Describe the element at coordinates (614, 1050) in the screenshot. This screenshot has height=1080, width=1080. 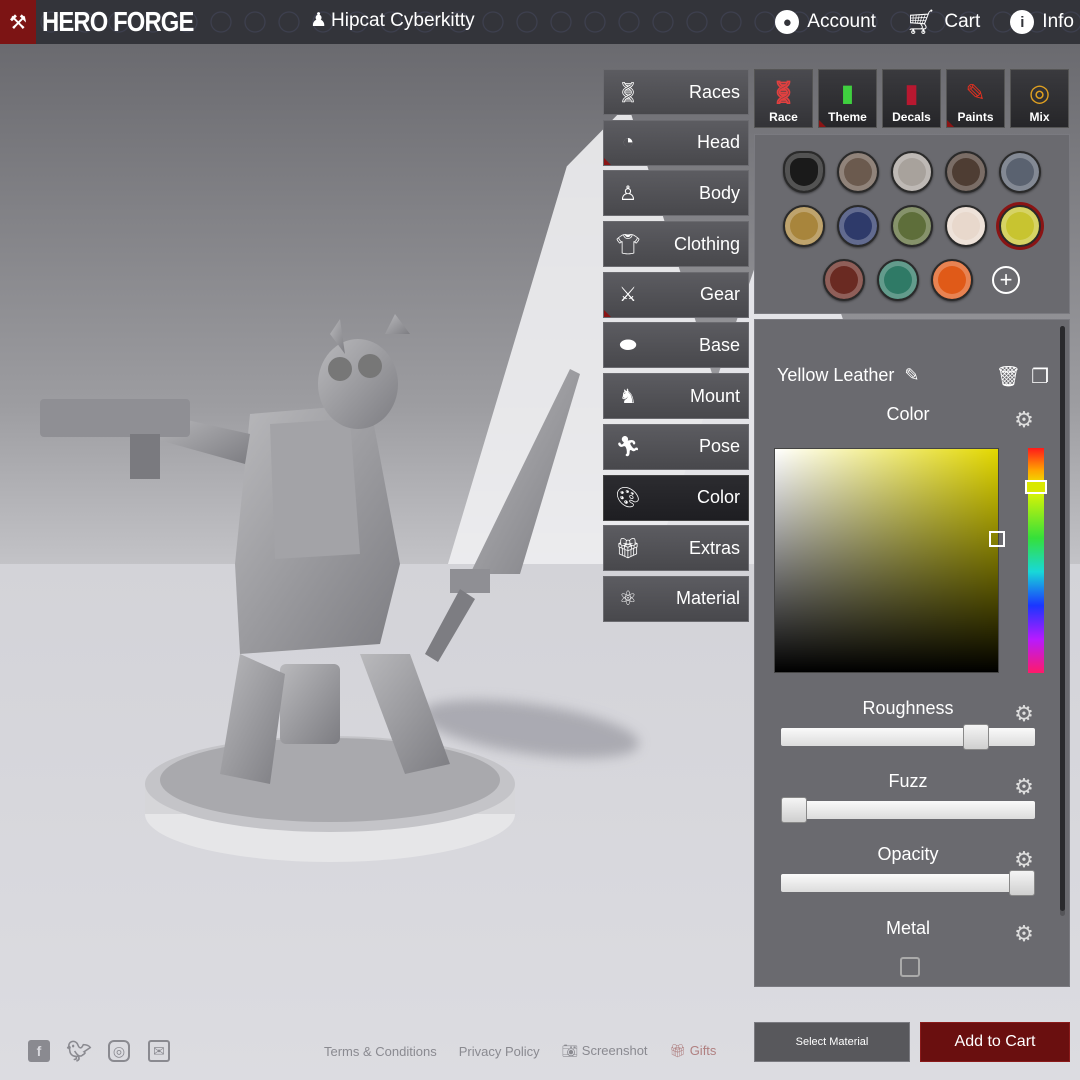
I see `screenshot-label: Screenshot` at that location.